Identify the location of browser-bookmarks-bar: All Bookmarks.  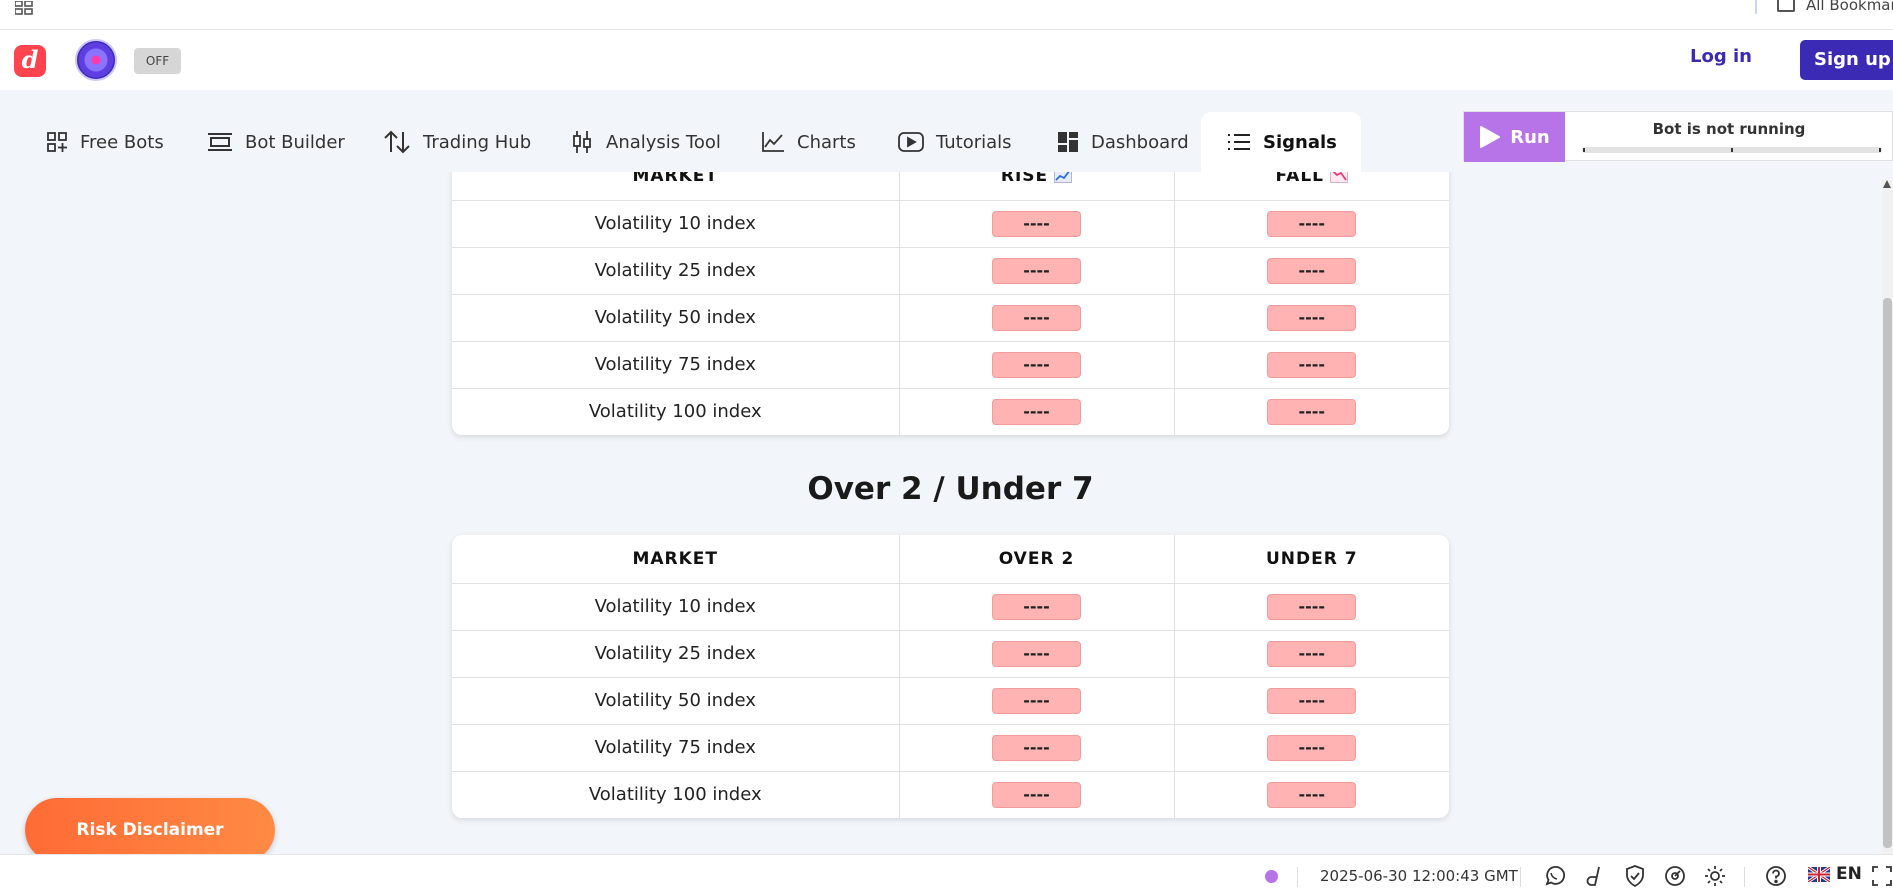
(946, 15).